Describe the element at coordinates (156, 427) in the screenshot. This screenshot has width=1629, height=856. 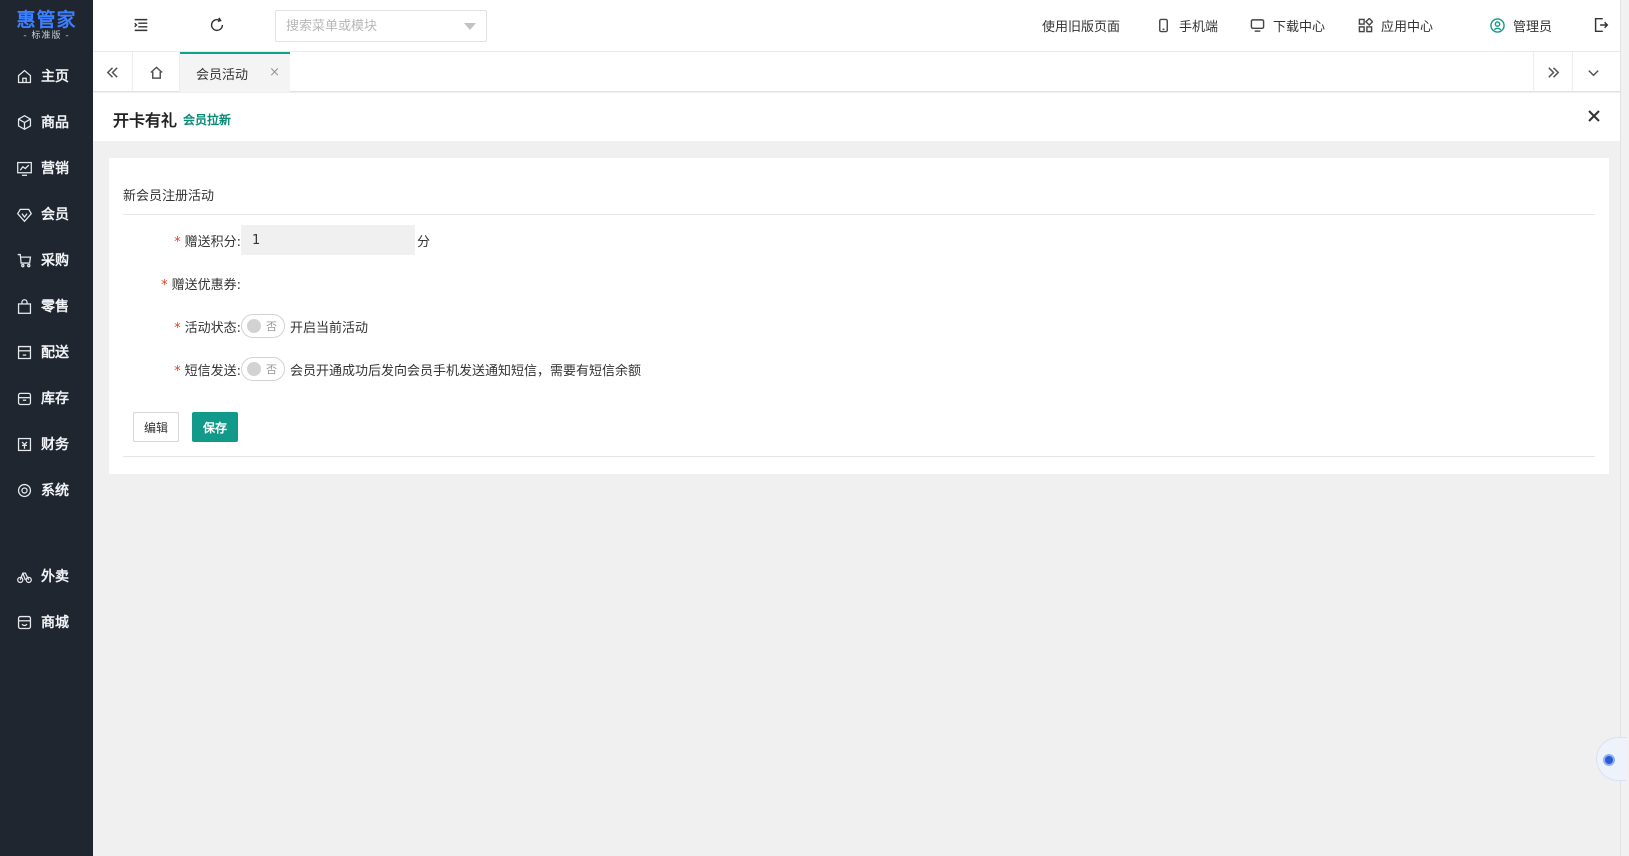
I see `edit-button: 编辑` at that location.